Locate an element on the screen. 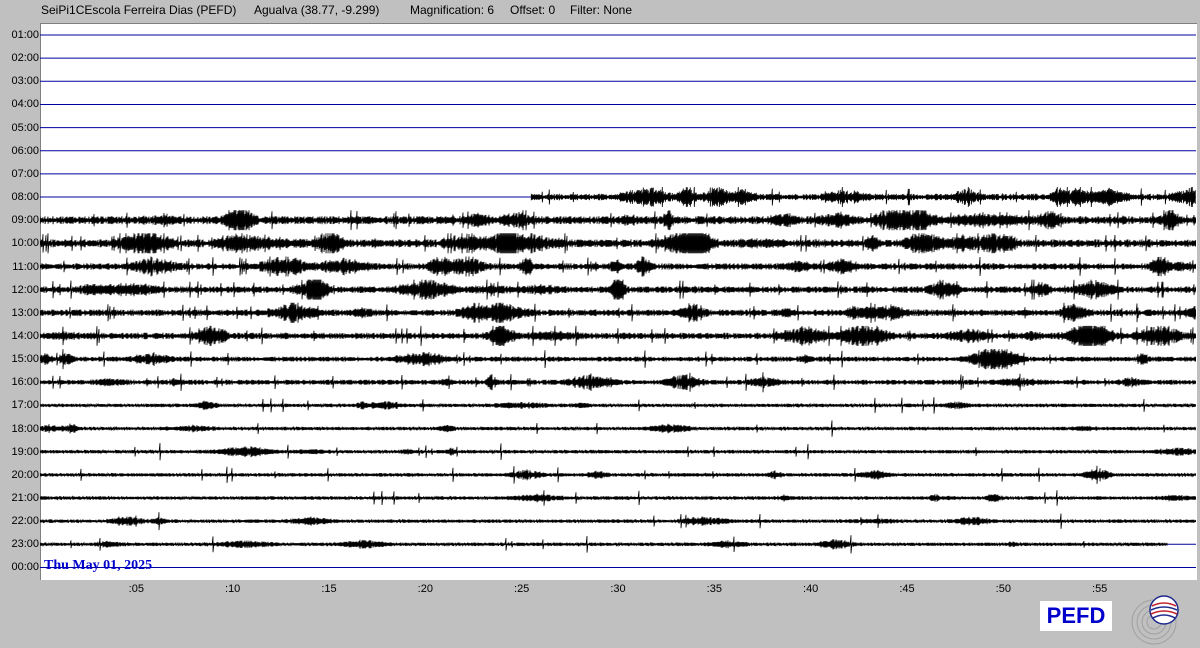 This screenshot has height=648, width=1200. hour-label: 10:00 is located at coordinates (25, 243).